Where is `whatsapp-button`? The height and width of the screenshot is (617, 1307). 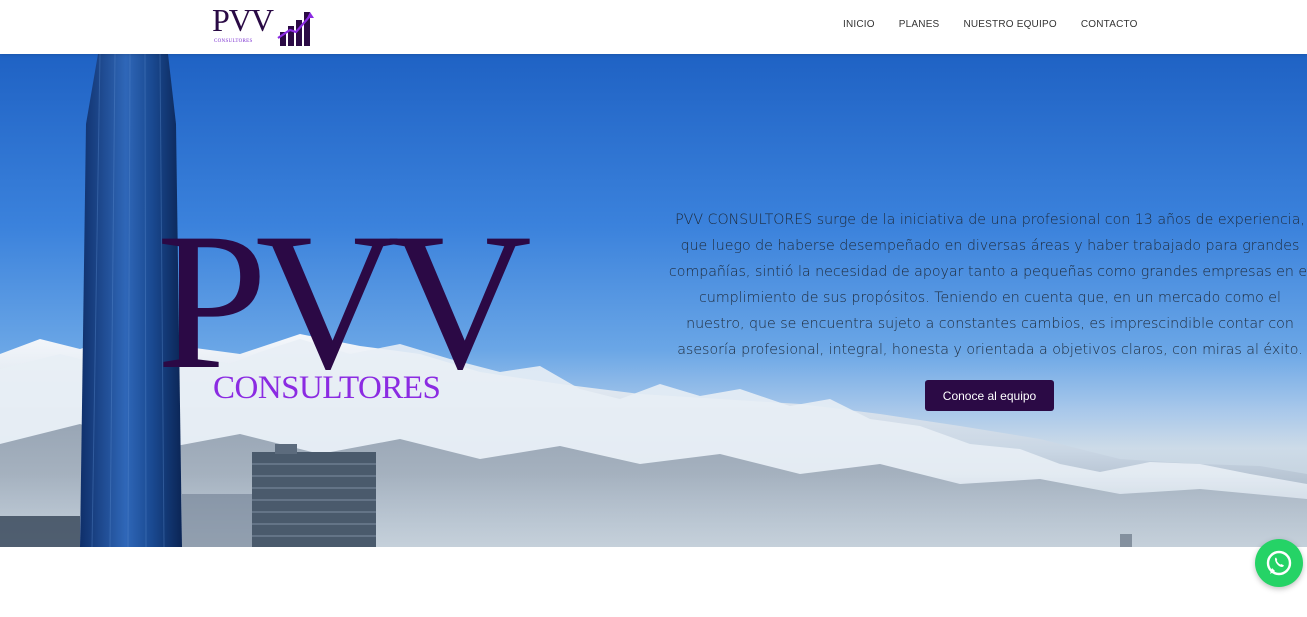 whatsapp-button is located at coordinates (1279, 563).